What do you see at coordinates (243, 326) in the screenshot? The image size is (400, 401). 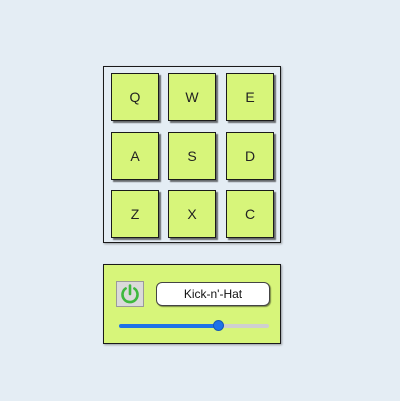 I see `volume-slider-empty-track` at bounding box center [243, 326].